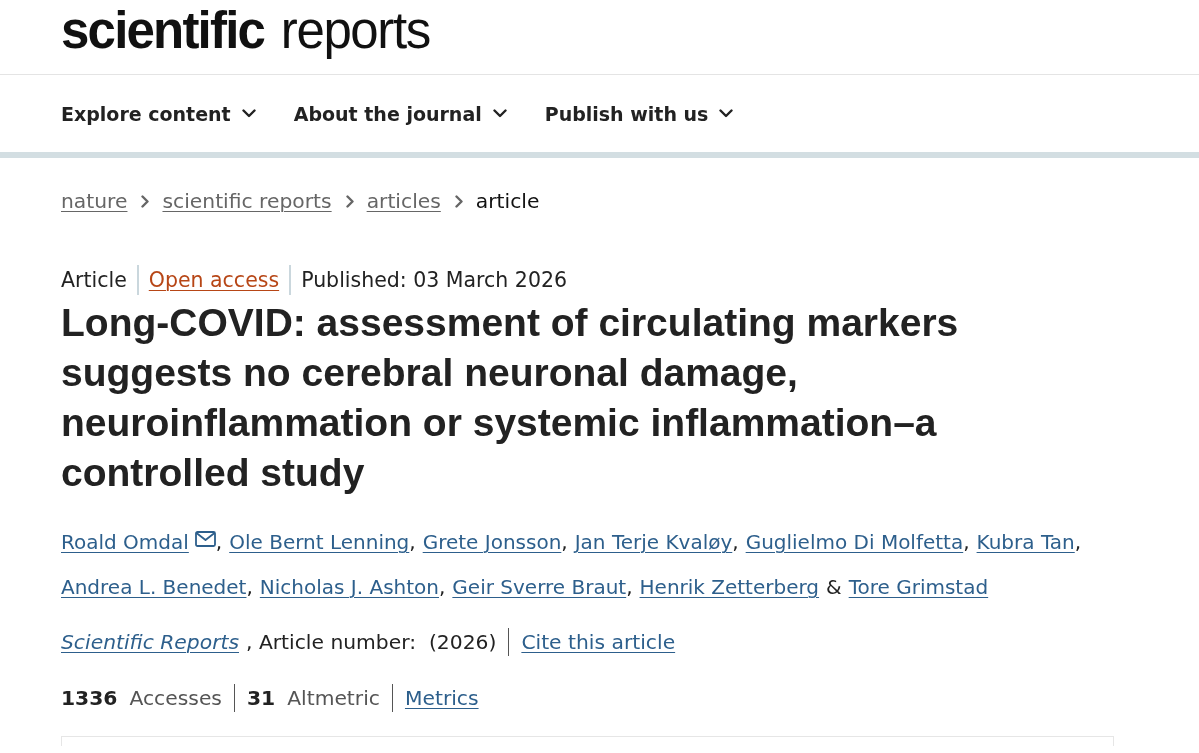  What do you see at coordinates (434, 280) in the screenshot?
I see `publish-date: Published: 03 March 2026` at bounding box center [434, 280].